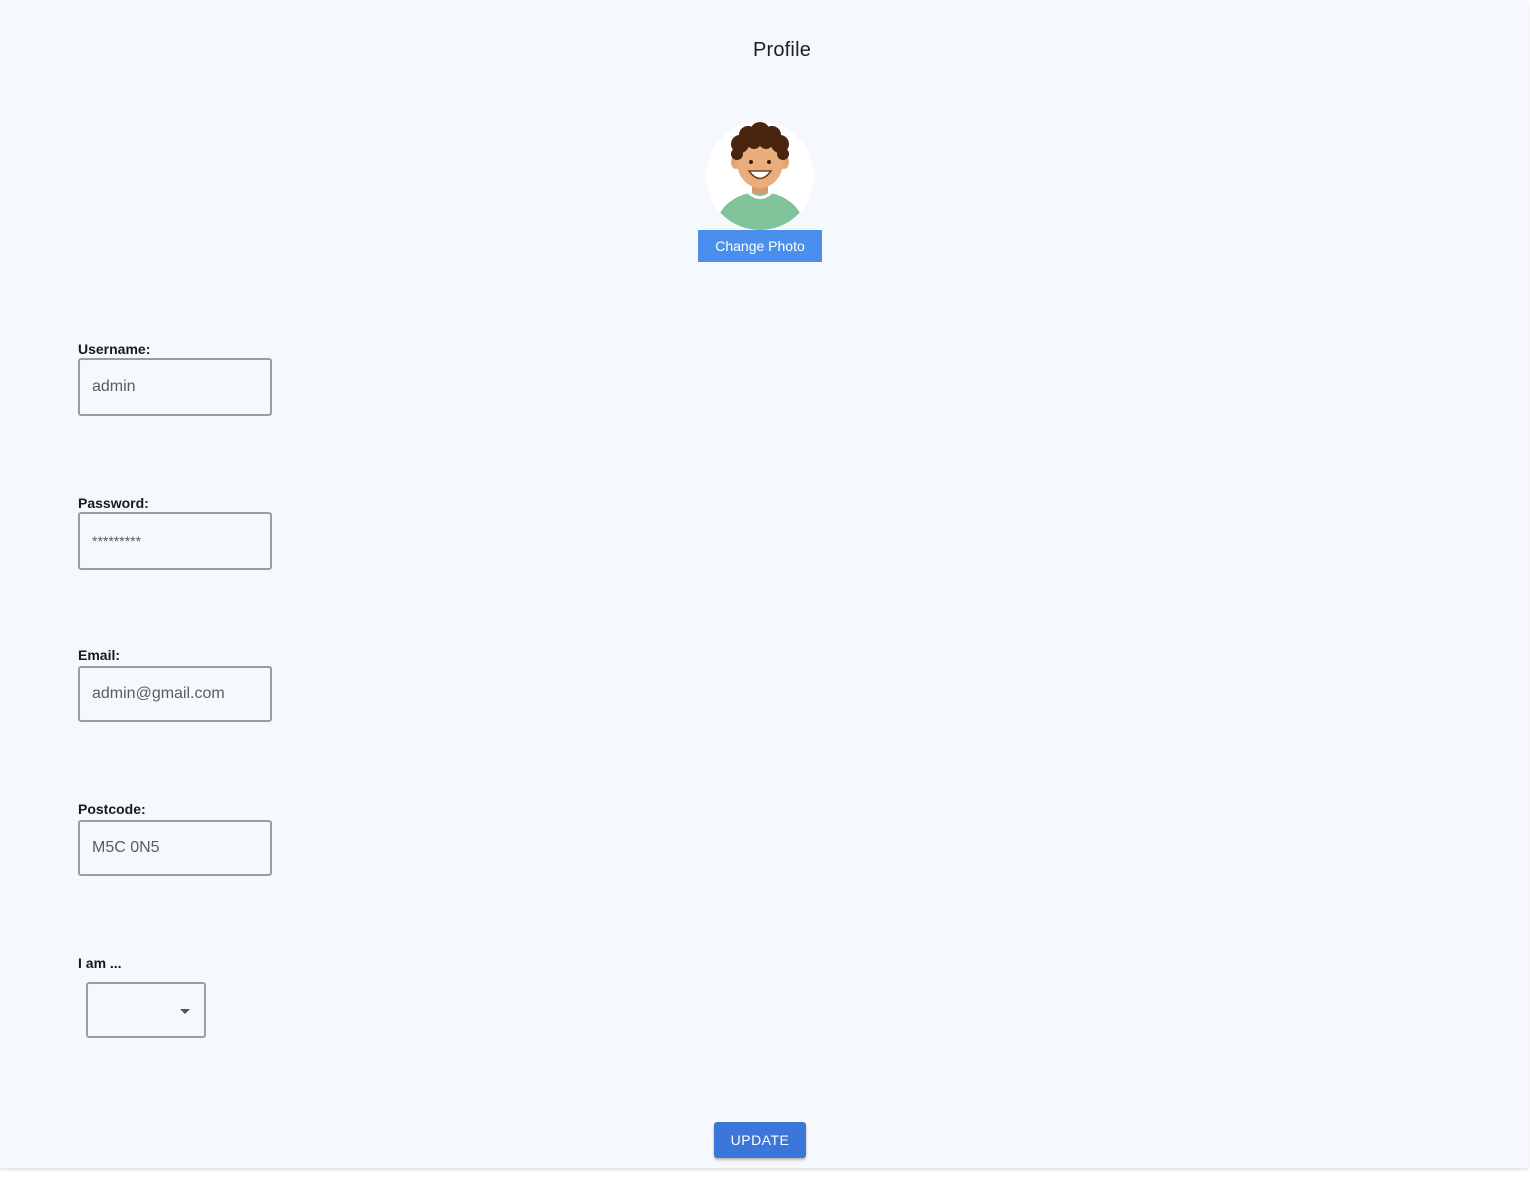 The image size is (1530, 1178). Describe the element at coordinates (185, 1011) in the screenshot. I see `chevron-down-icon` at that location.